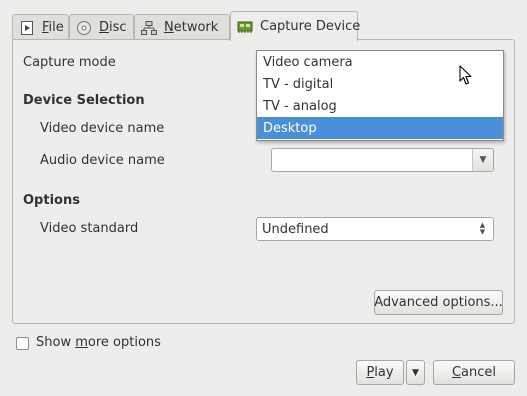 Image resolution: width=527 pixels, height=396 pixels. I want to click on tab-capture-device-label: Capture Device, so click(310, 26).